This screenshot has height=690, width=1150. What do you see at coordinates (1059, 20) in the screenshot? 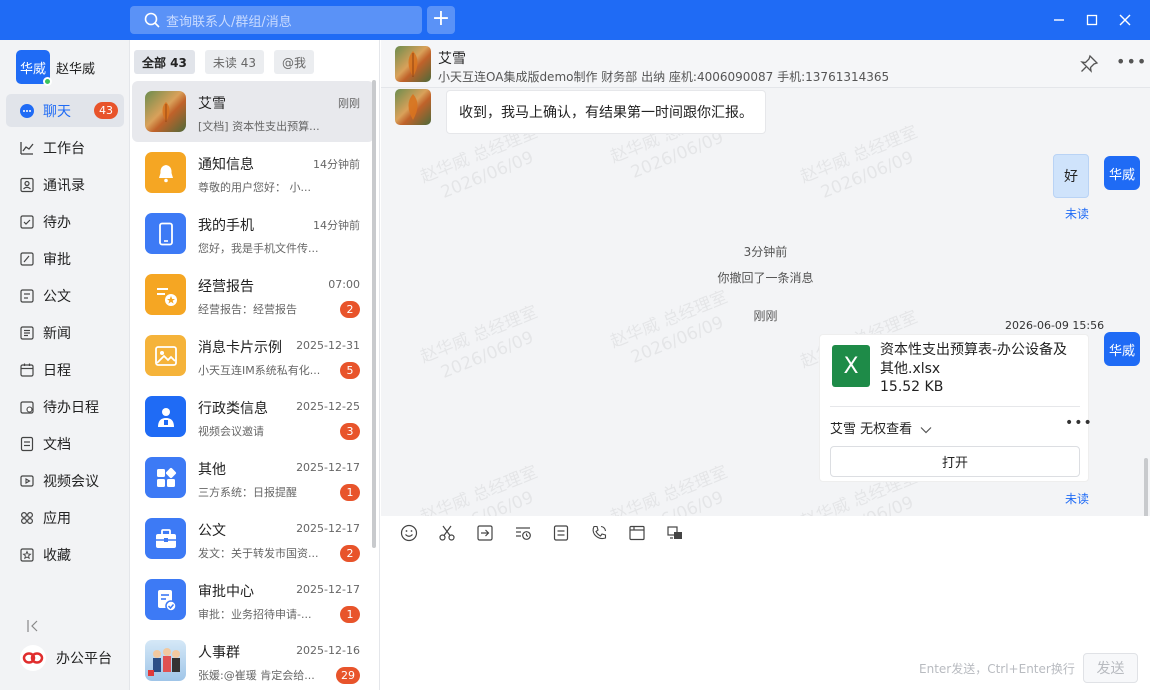
I see `minimize-icon` at bounding box center [1059, 20].